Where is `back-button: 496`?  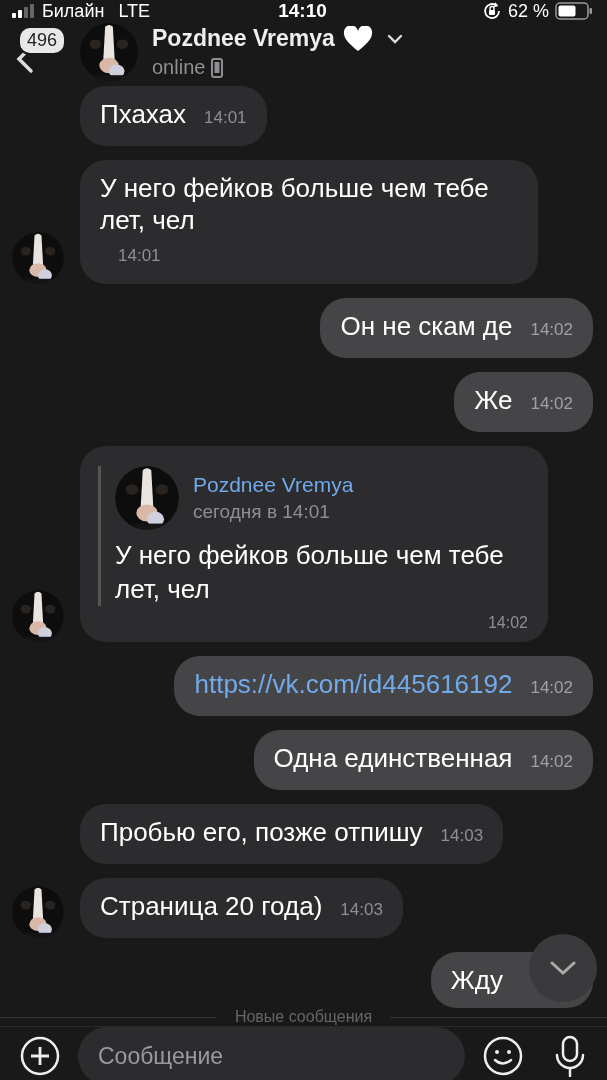
back-button: 496 is located at coordinates (39, 52).